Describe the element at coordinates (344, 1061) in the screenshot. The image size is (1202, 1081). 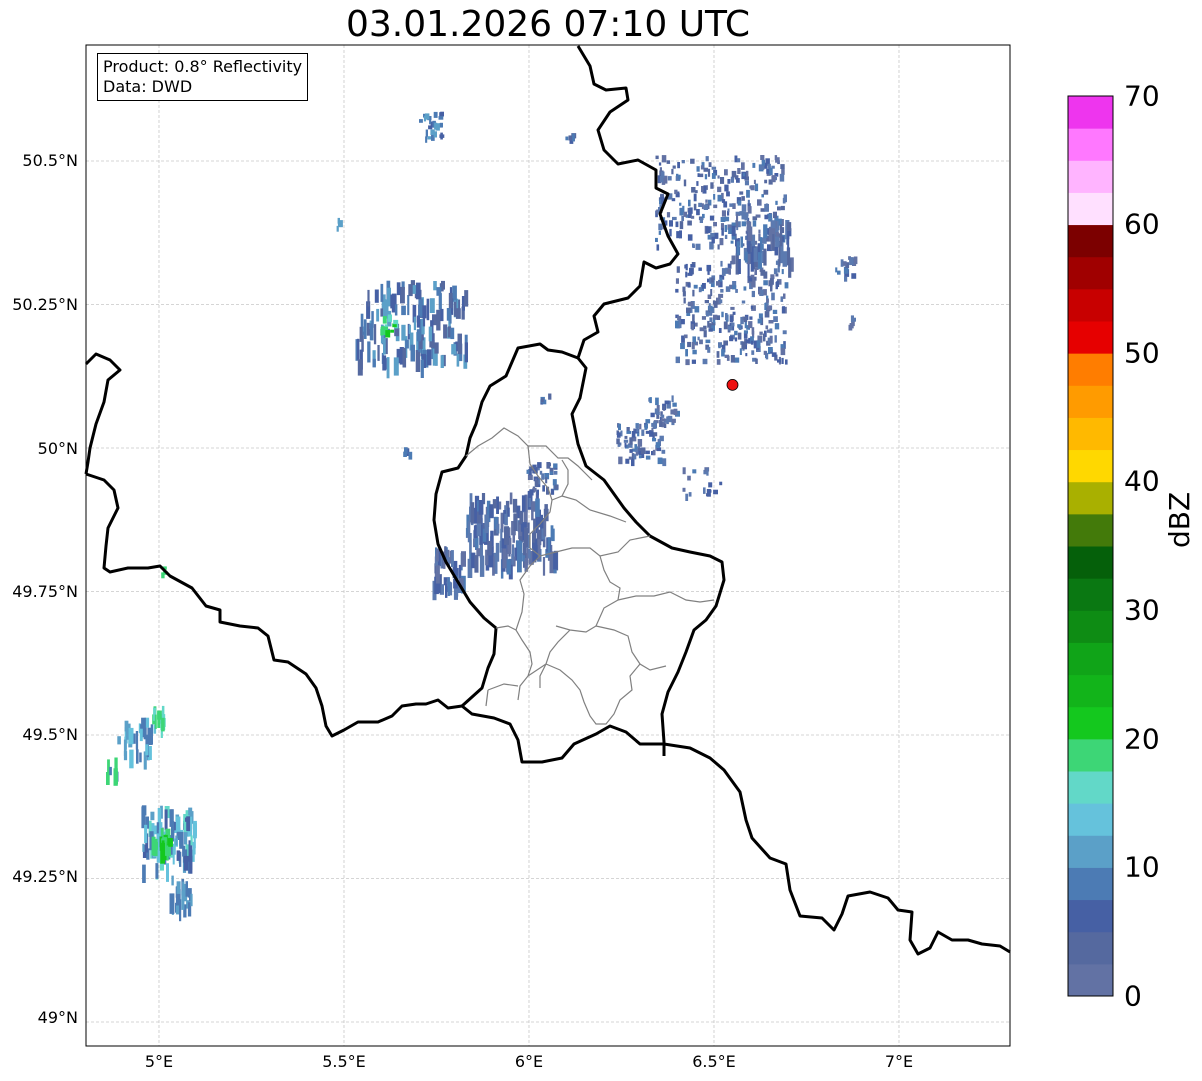
I see `lon-tick-label: 5.5°E` at that location.